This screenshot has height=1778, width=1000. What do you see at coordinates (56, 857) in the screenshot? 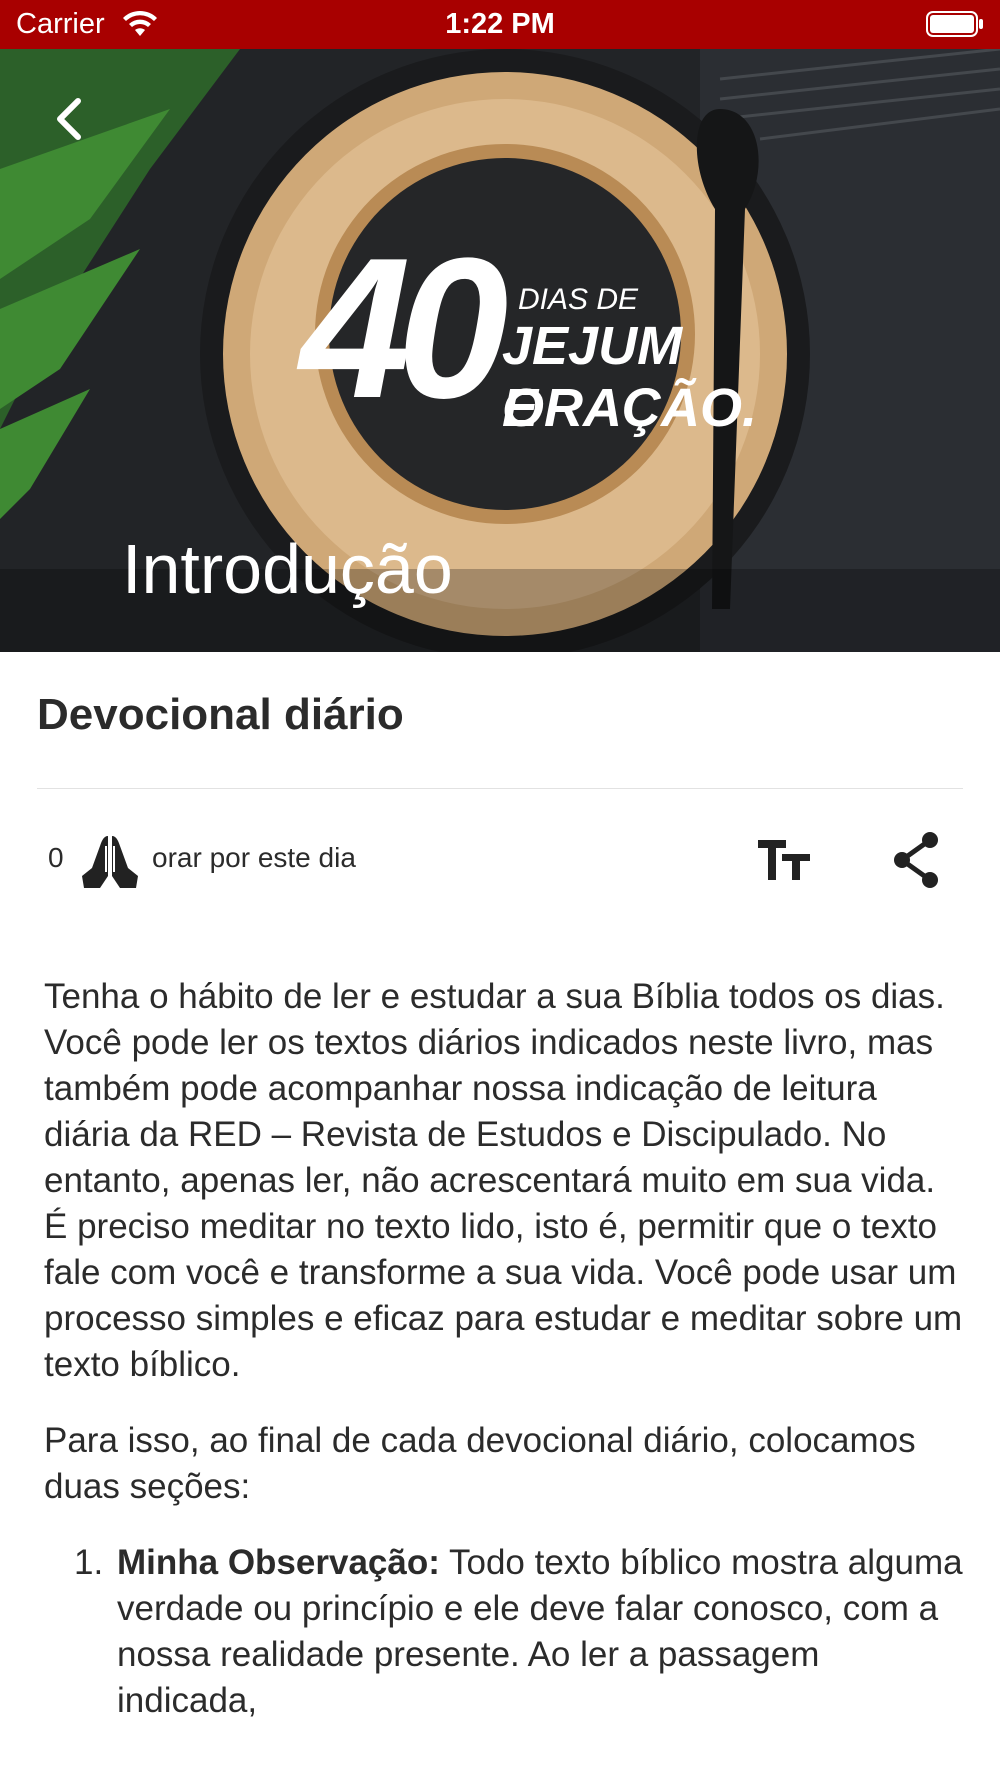
I see `pray-count: 0` at bounding box center [56, 857].